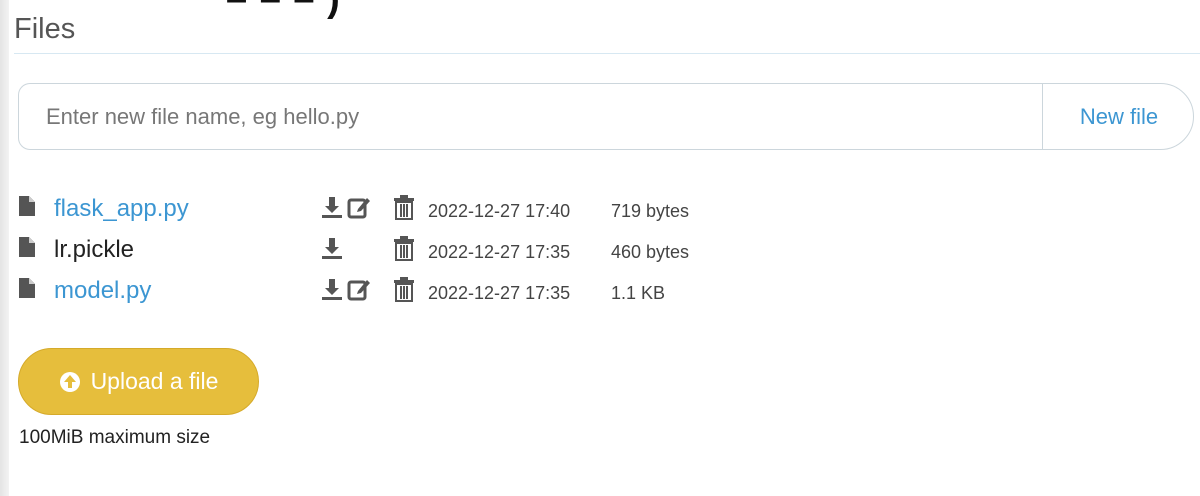 The width and height of the screenshot is (1200, 496). Describe the element at coordinates (379, 208) in the screenshot. I see `file-row: flask_app.py 2022-12-27 17:40 719 bytes` at that location.